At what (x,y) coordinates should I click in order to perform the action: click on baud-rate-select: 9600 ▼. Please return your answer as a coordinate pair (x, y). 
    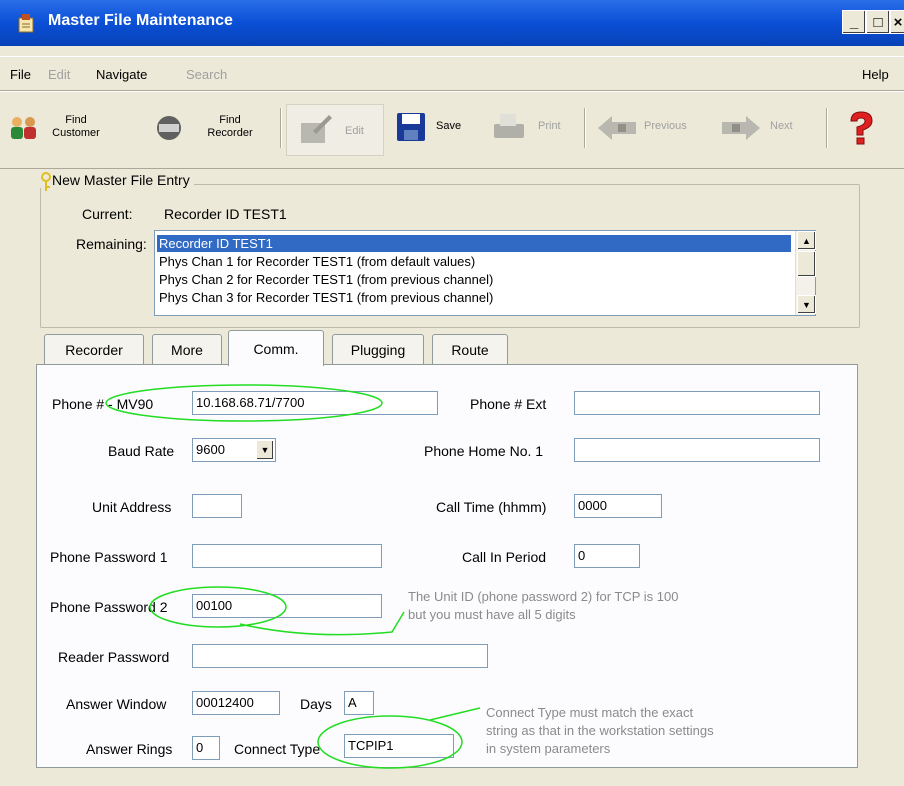
    Looking at the image, I should click on (234, 450).